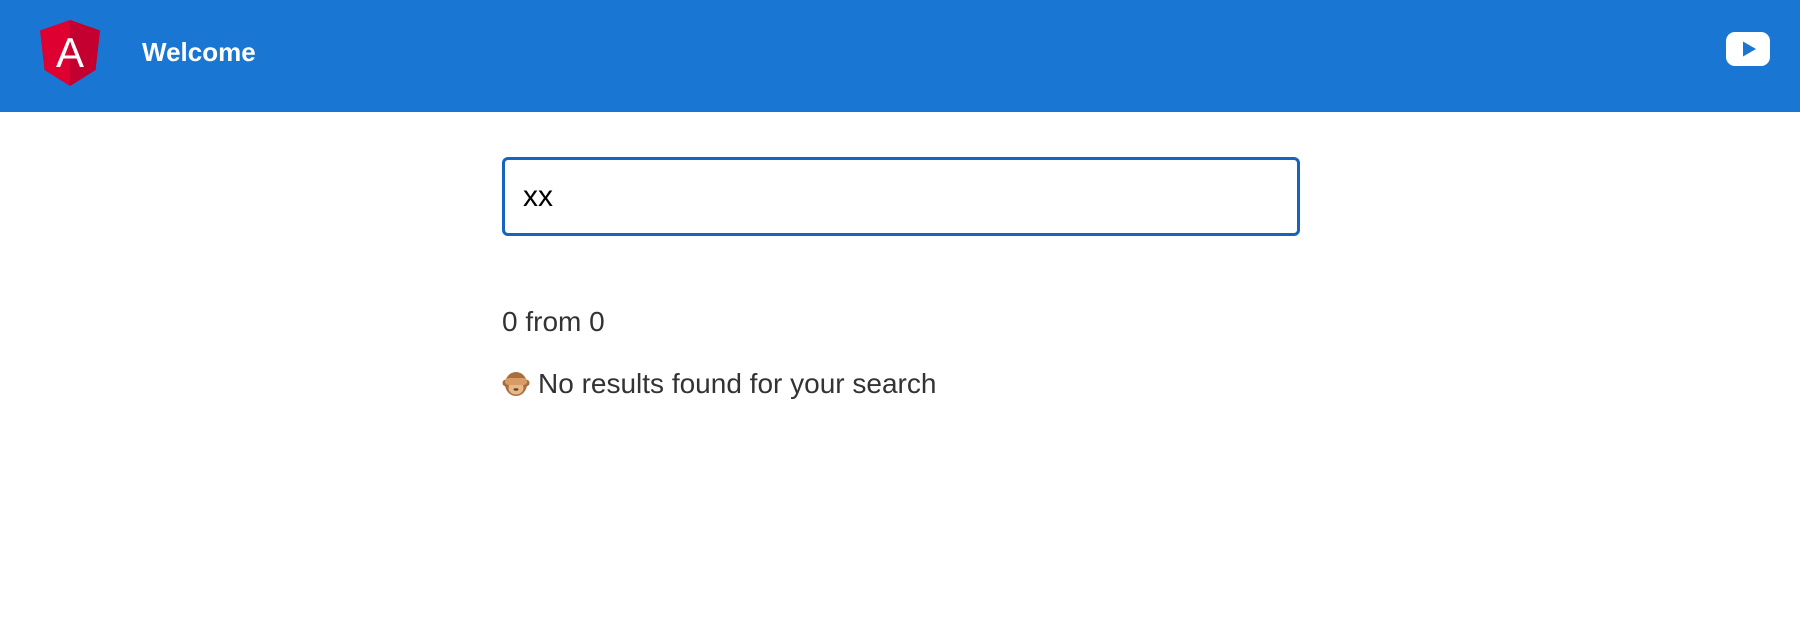  What do you see at coordinates (553, 321) in the screenshot?
I see `results-count: 0 from 0` at bounding box center [553, 321].